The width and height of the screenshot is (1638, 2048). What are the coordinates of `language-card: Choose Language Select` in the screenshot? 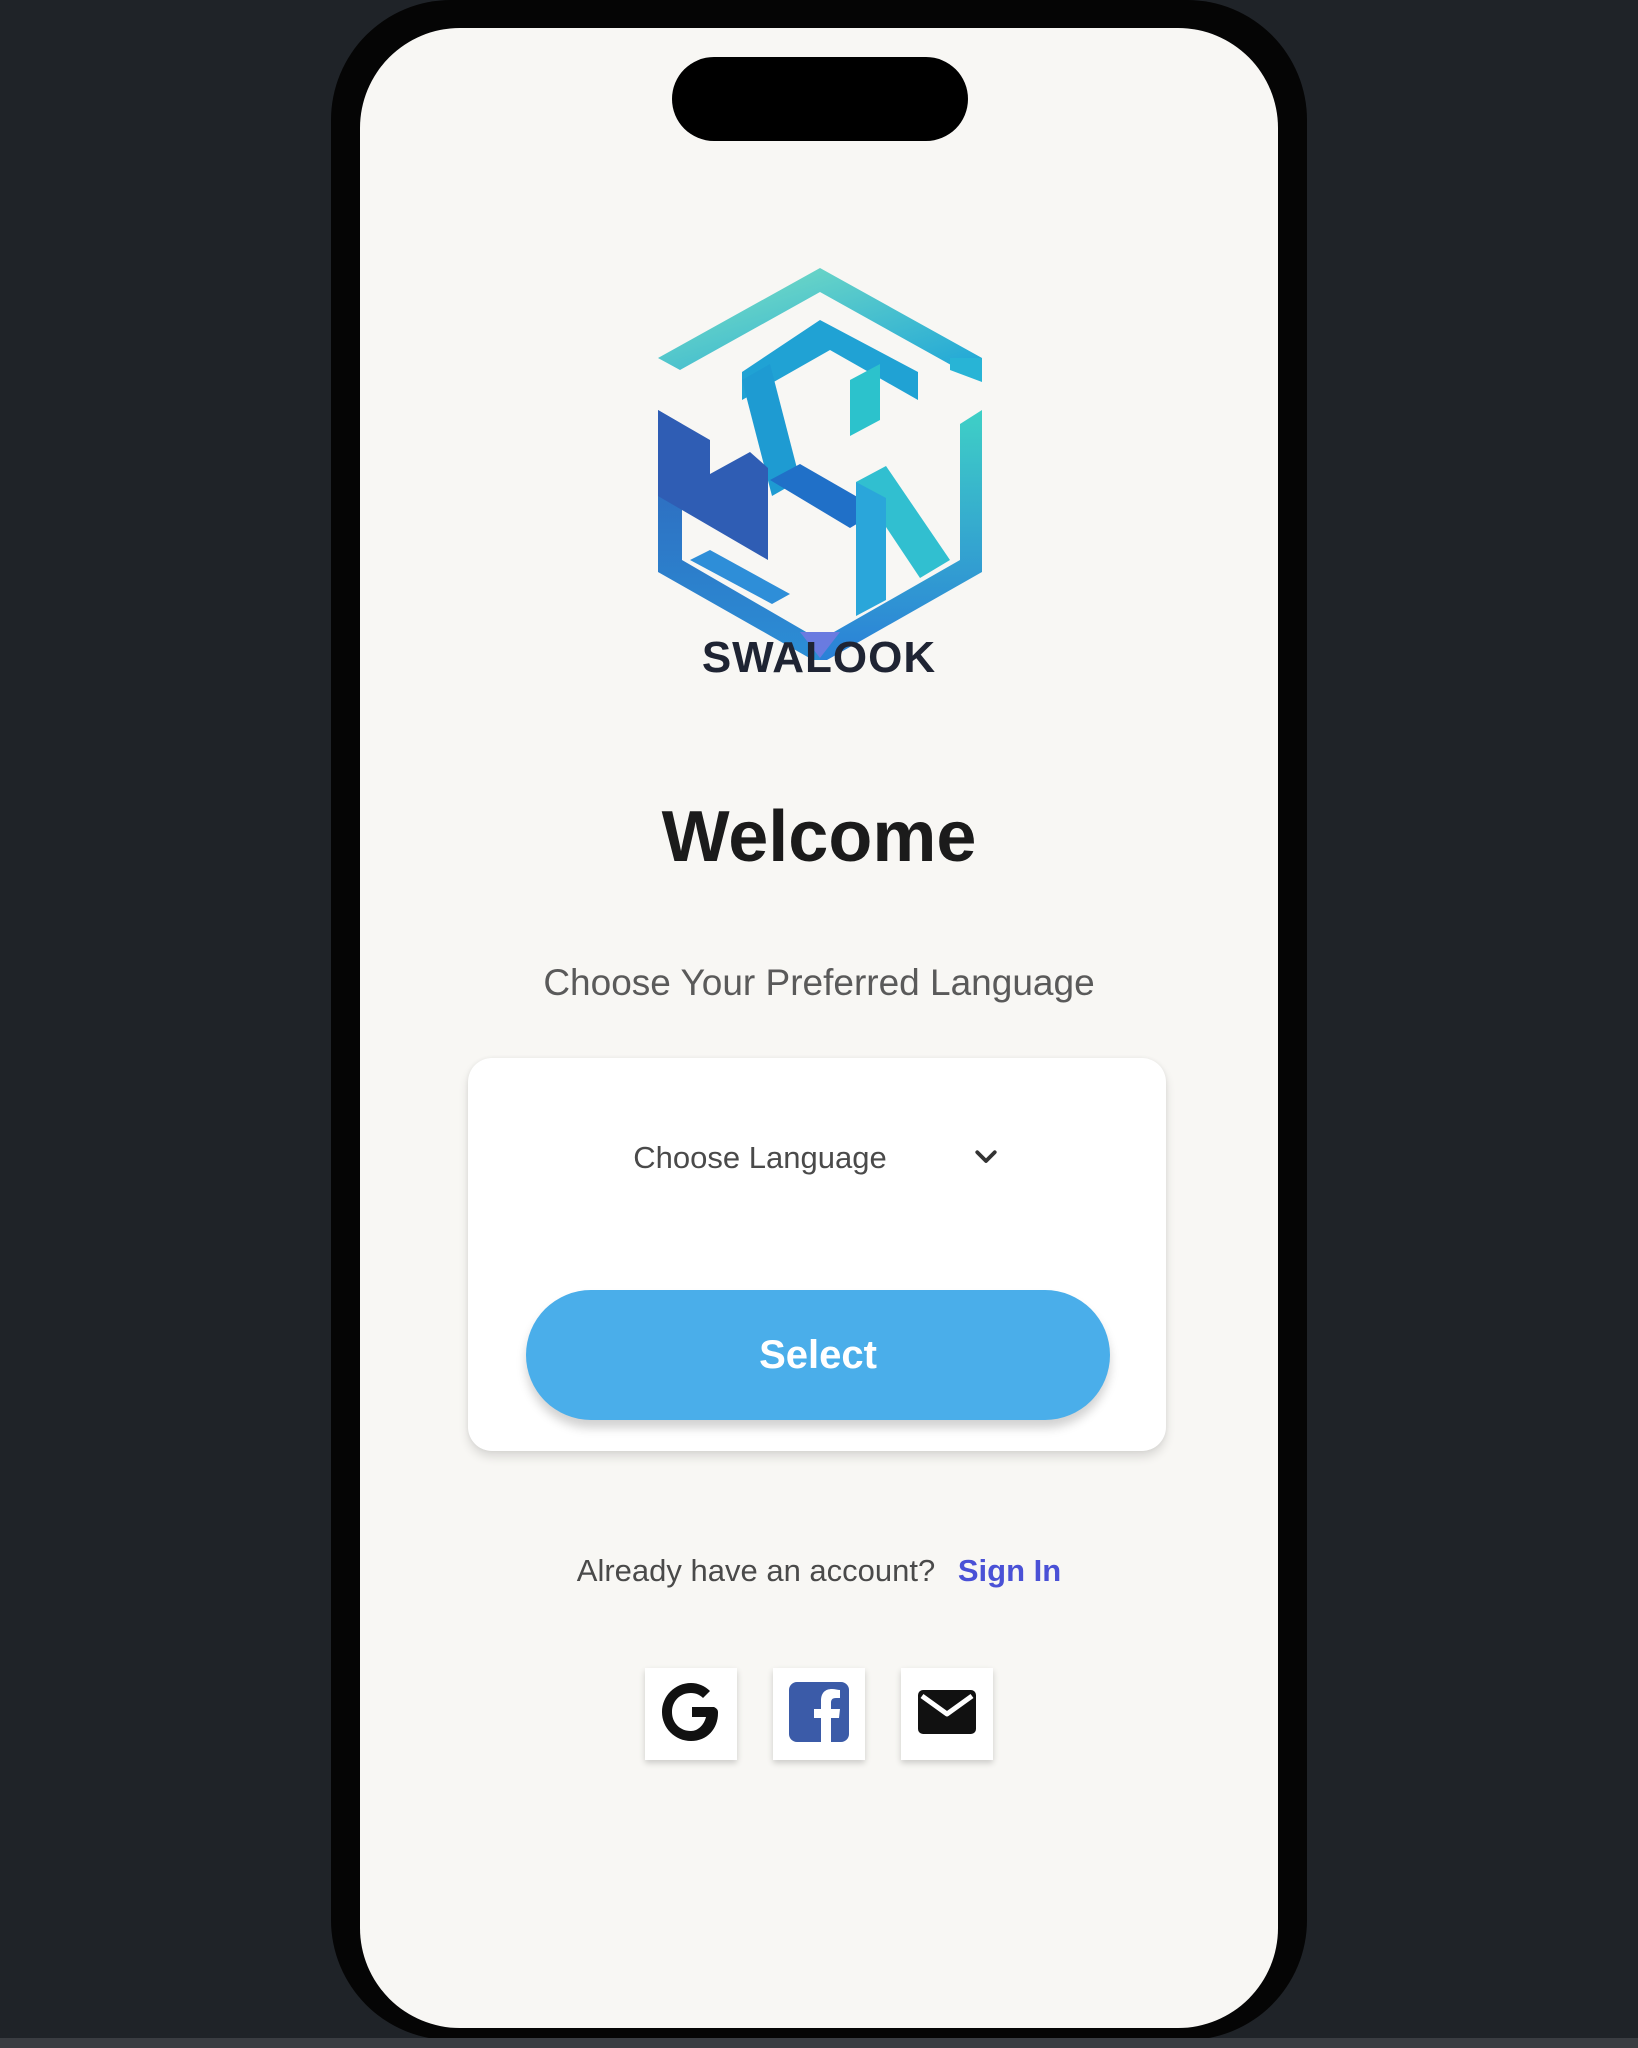 It's located at (817, 1254).